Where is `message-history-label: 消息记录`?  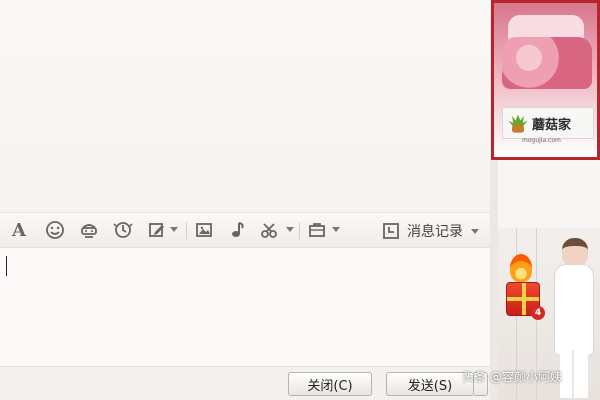
message-history-label: 消息记录 is located at coordinates (435, 232).